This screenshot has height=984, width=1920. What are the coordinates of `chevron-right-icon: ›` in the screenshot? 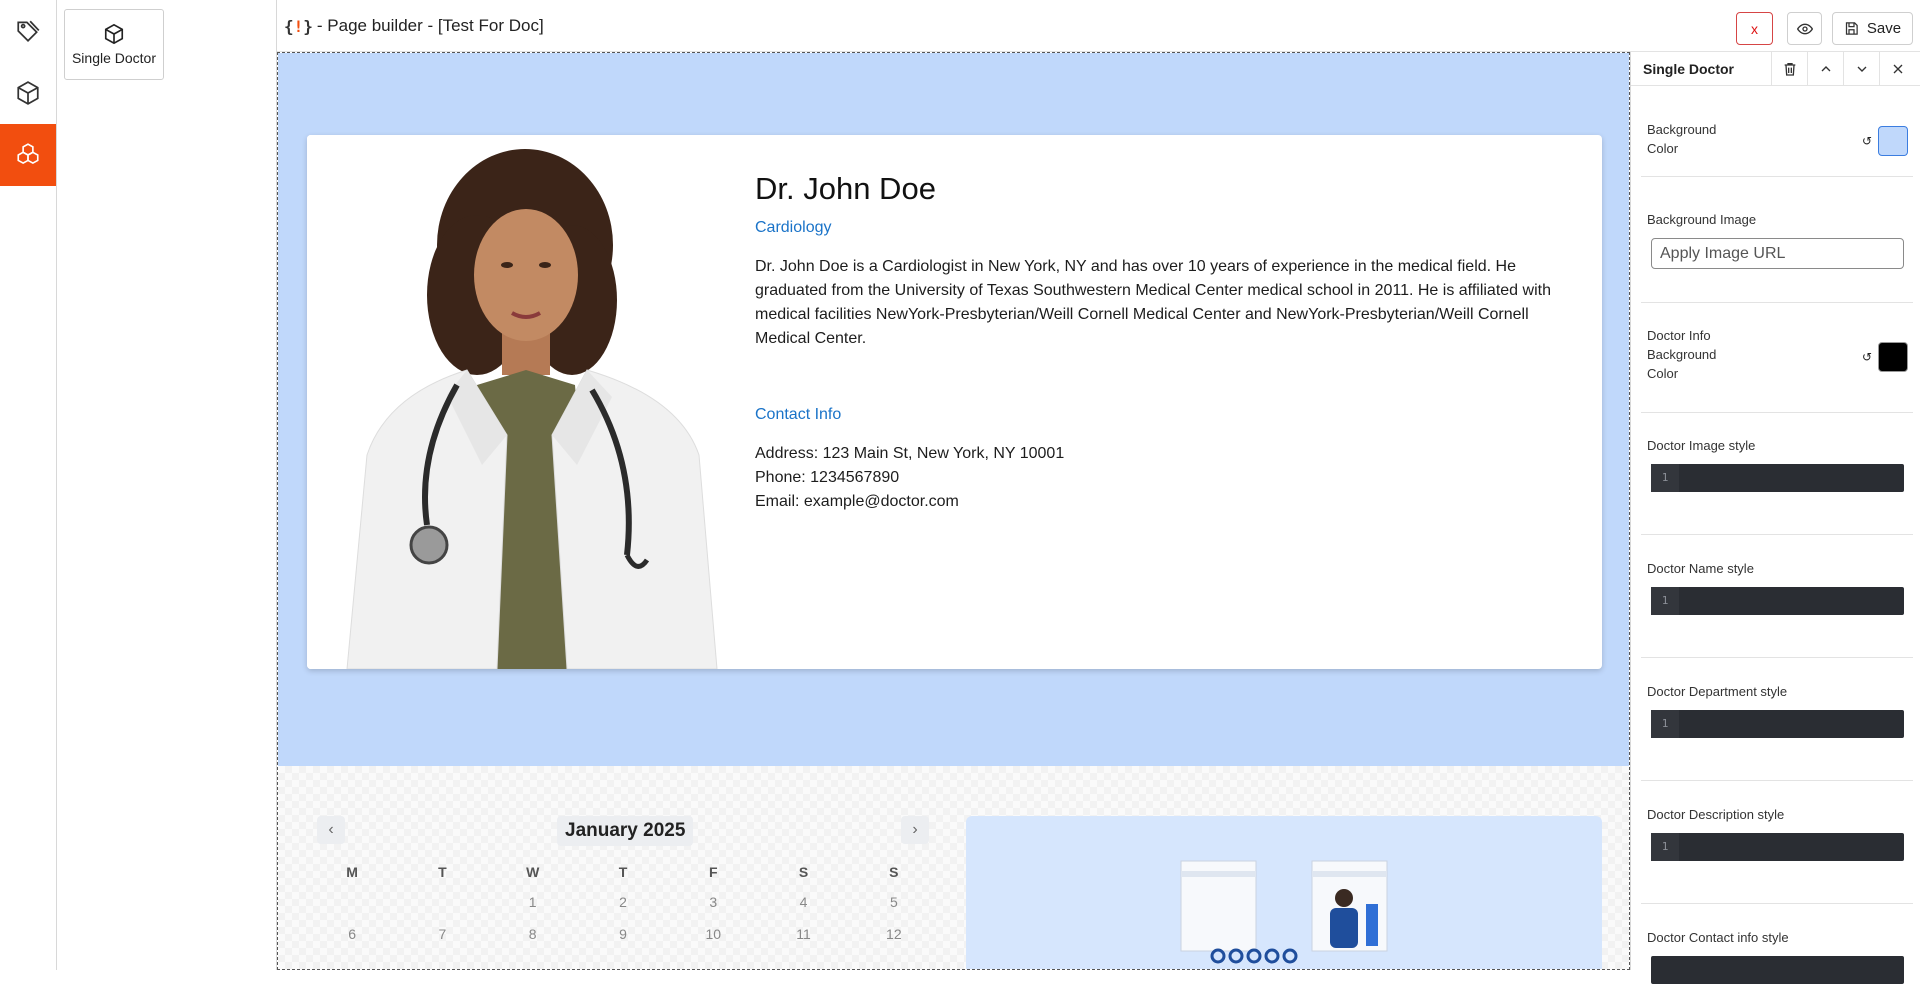 It's located at (915, 829).